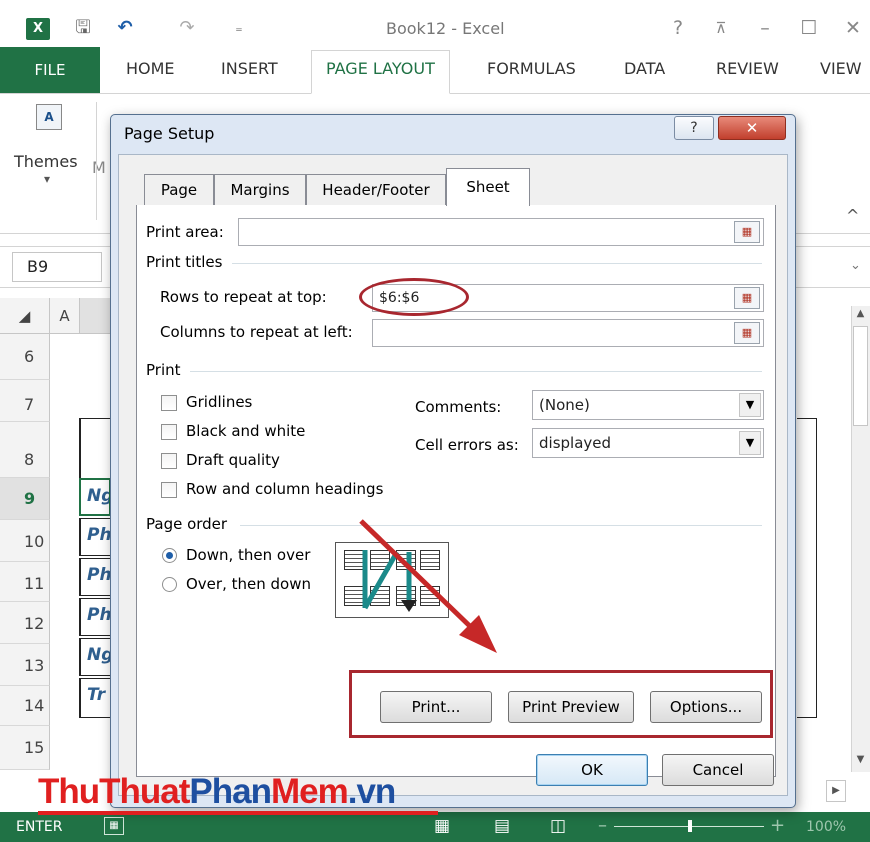 Image resolution: width=870 pixels, height=842 pixels. Describe the element at coordinates (25, 316) in the screenshot. I see `select-all-corner: ◢` at that location.